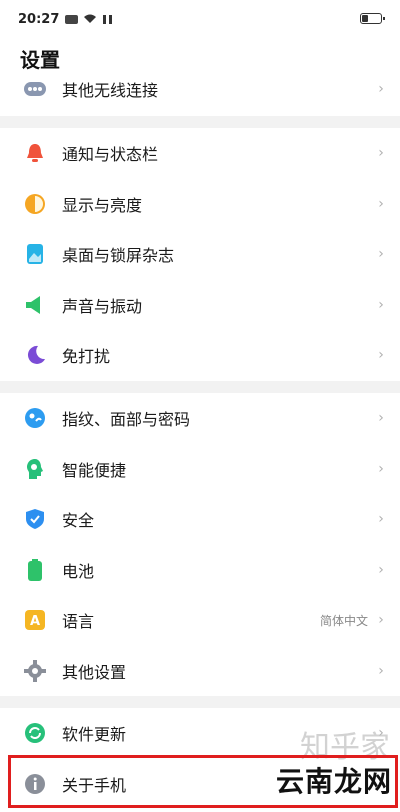  Describe the element at coordinates (35, 89) in the screenshot. I see `more-dots-icon` at that location.